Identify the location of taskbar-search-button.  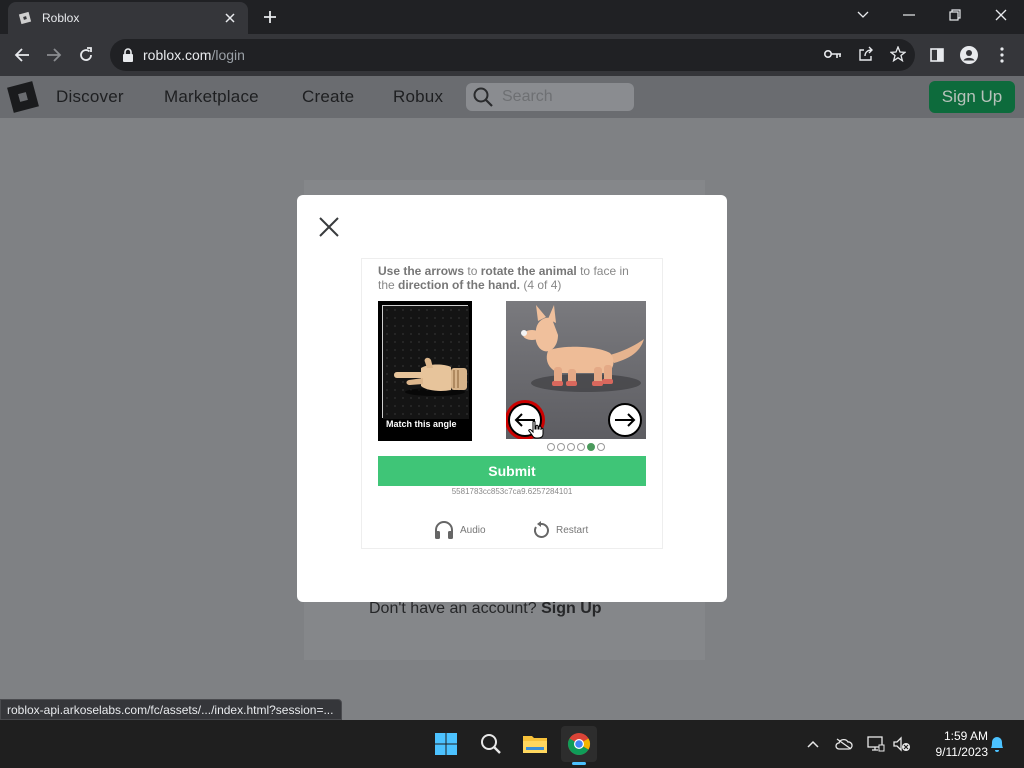
(491, 744).